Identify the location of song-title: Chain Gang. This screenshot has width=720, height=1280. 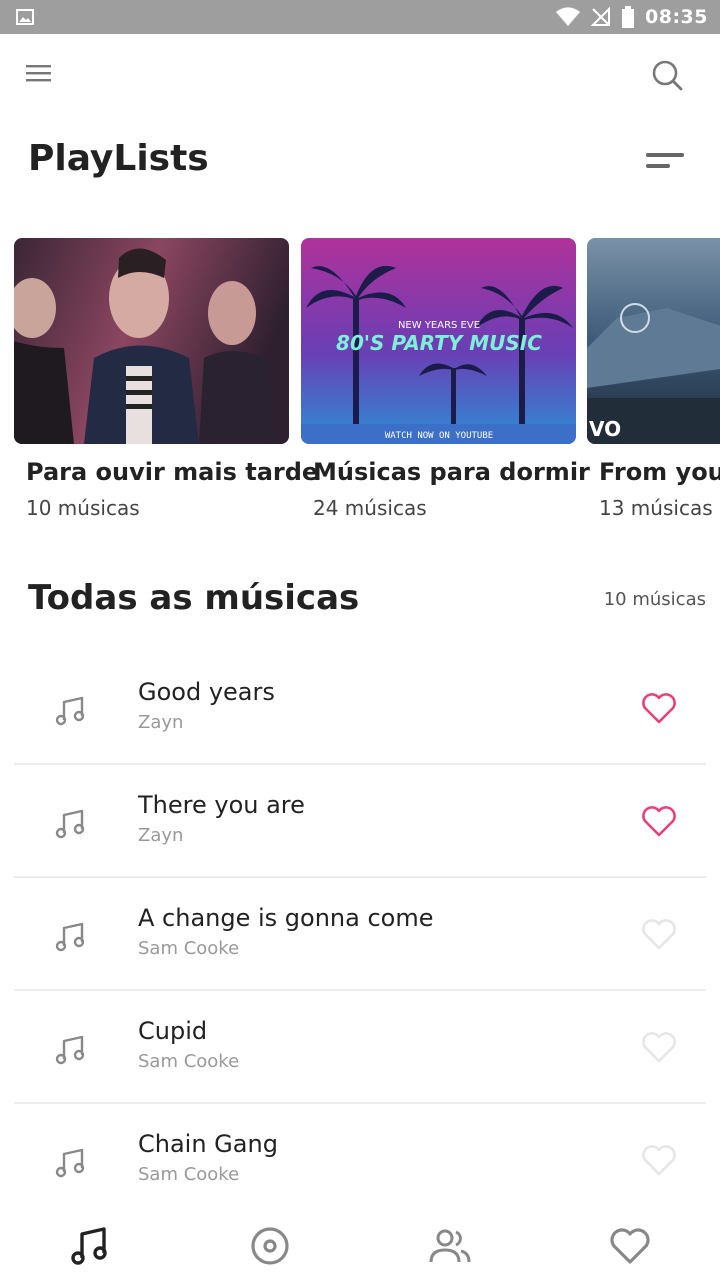
(208, 1144).